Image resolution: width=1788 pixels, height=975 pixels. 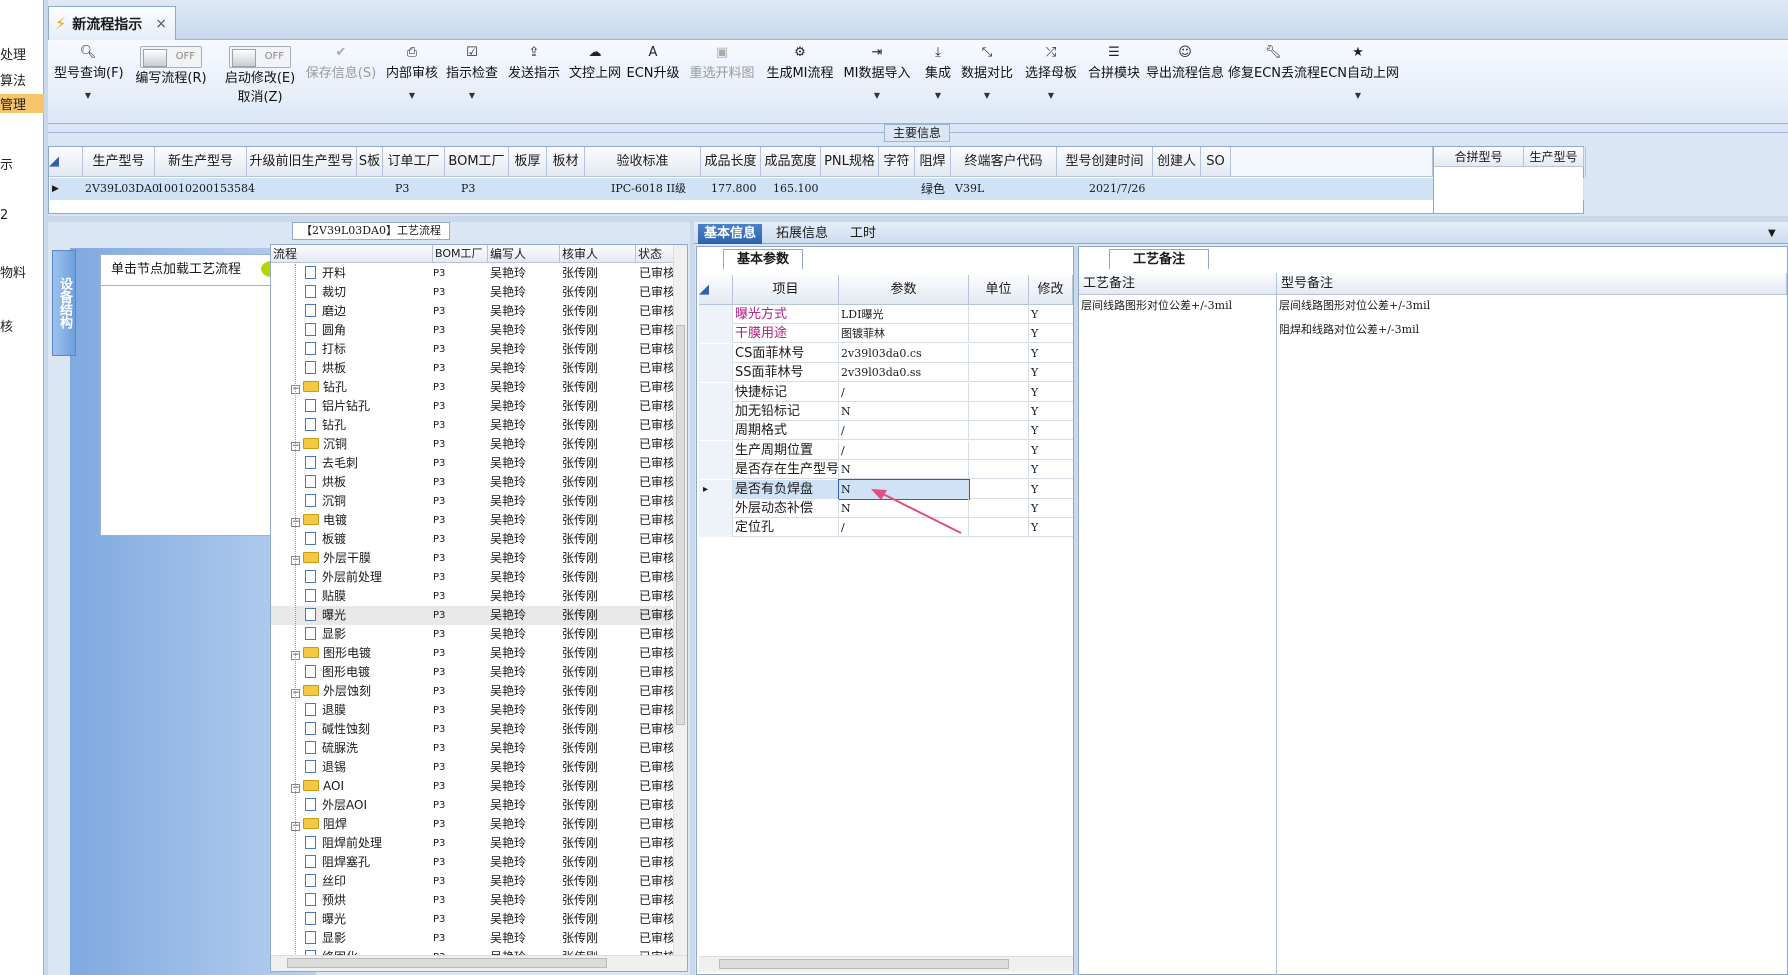 What do you see at coordinates (473, 653) in the screenshot?
I see `table-row: − 图形电镀 P3 吴艳玲 张传刚 已审核` at bounding box center [473, 653].